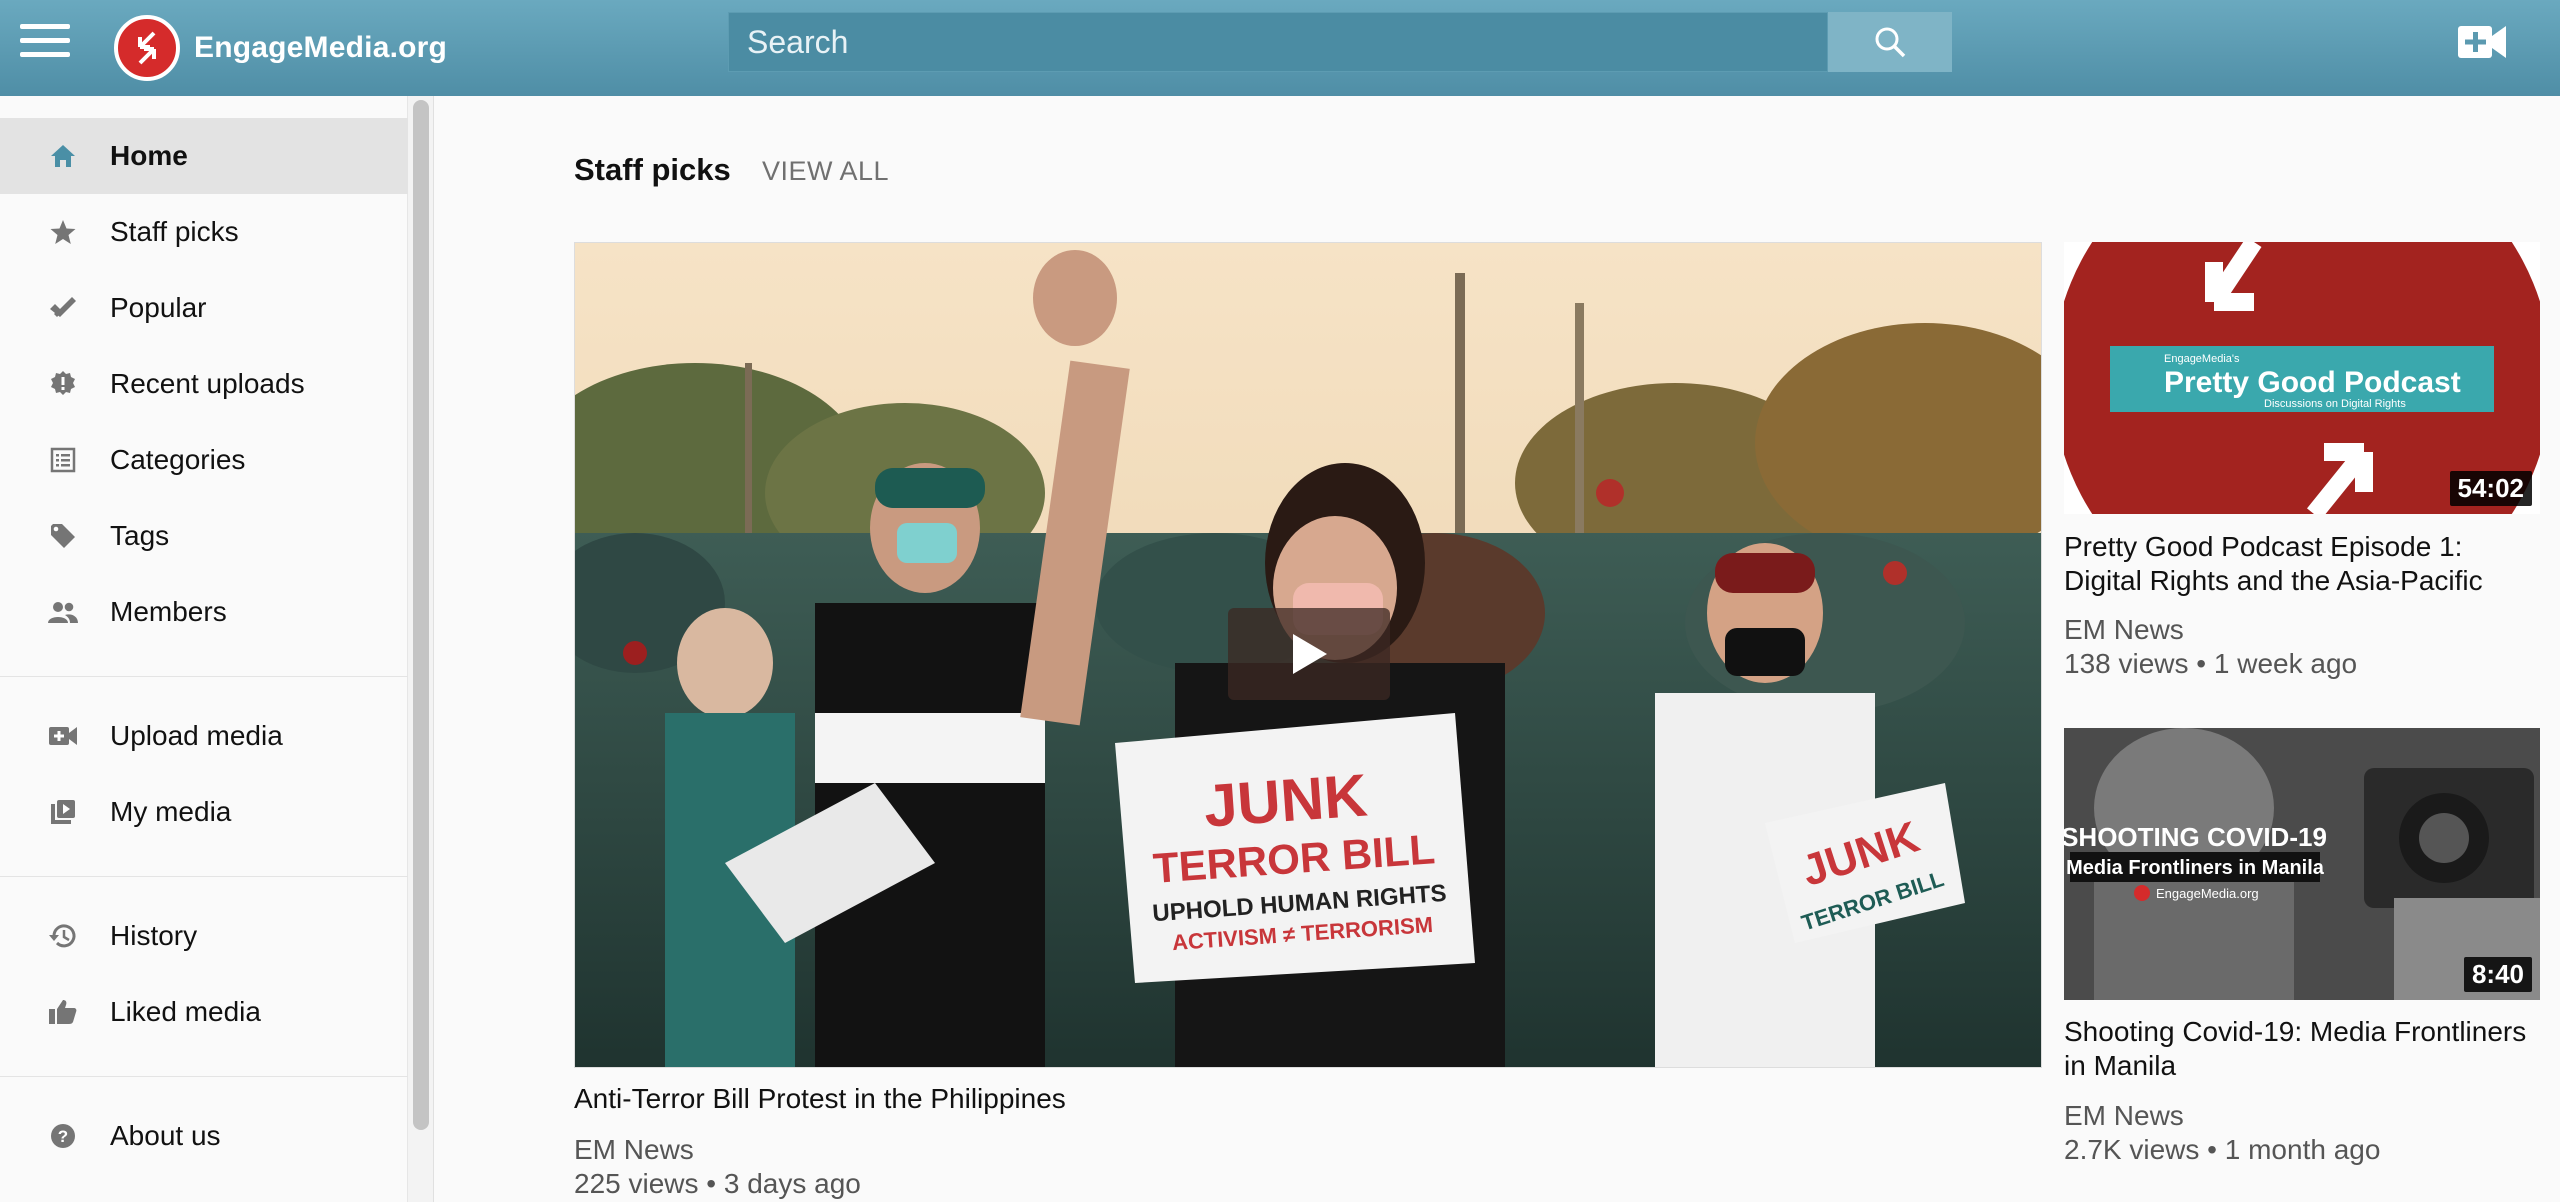 The width and height of the screenshot is (2560, 1202). I want to click on search-input, so click(1278, 42).